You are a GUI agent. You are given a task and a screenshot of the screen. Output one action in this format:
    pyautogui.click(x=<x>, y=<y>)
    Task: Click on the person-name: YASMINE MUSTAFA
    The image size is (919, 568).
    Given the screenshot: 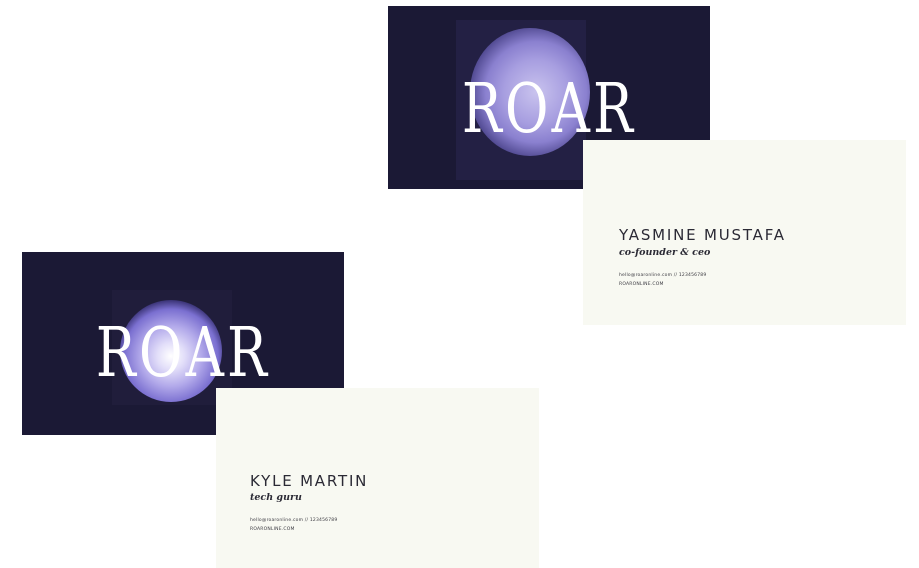 What is the action you would take?
    pyautogui.click(x=702, y=235)
    